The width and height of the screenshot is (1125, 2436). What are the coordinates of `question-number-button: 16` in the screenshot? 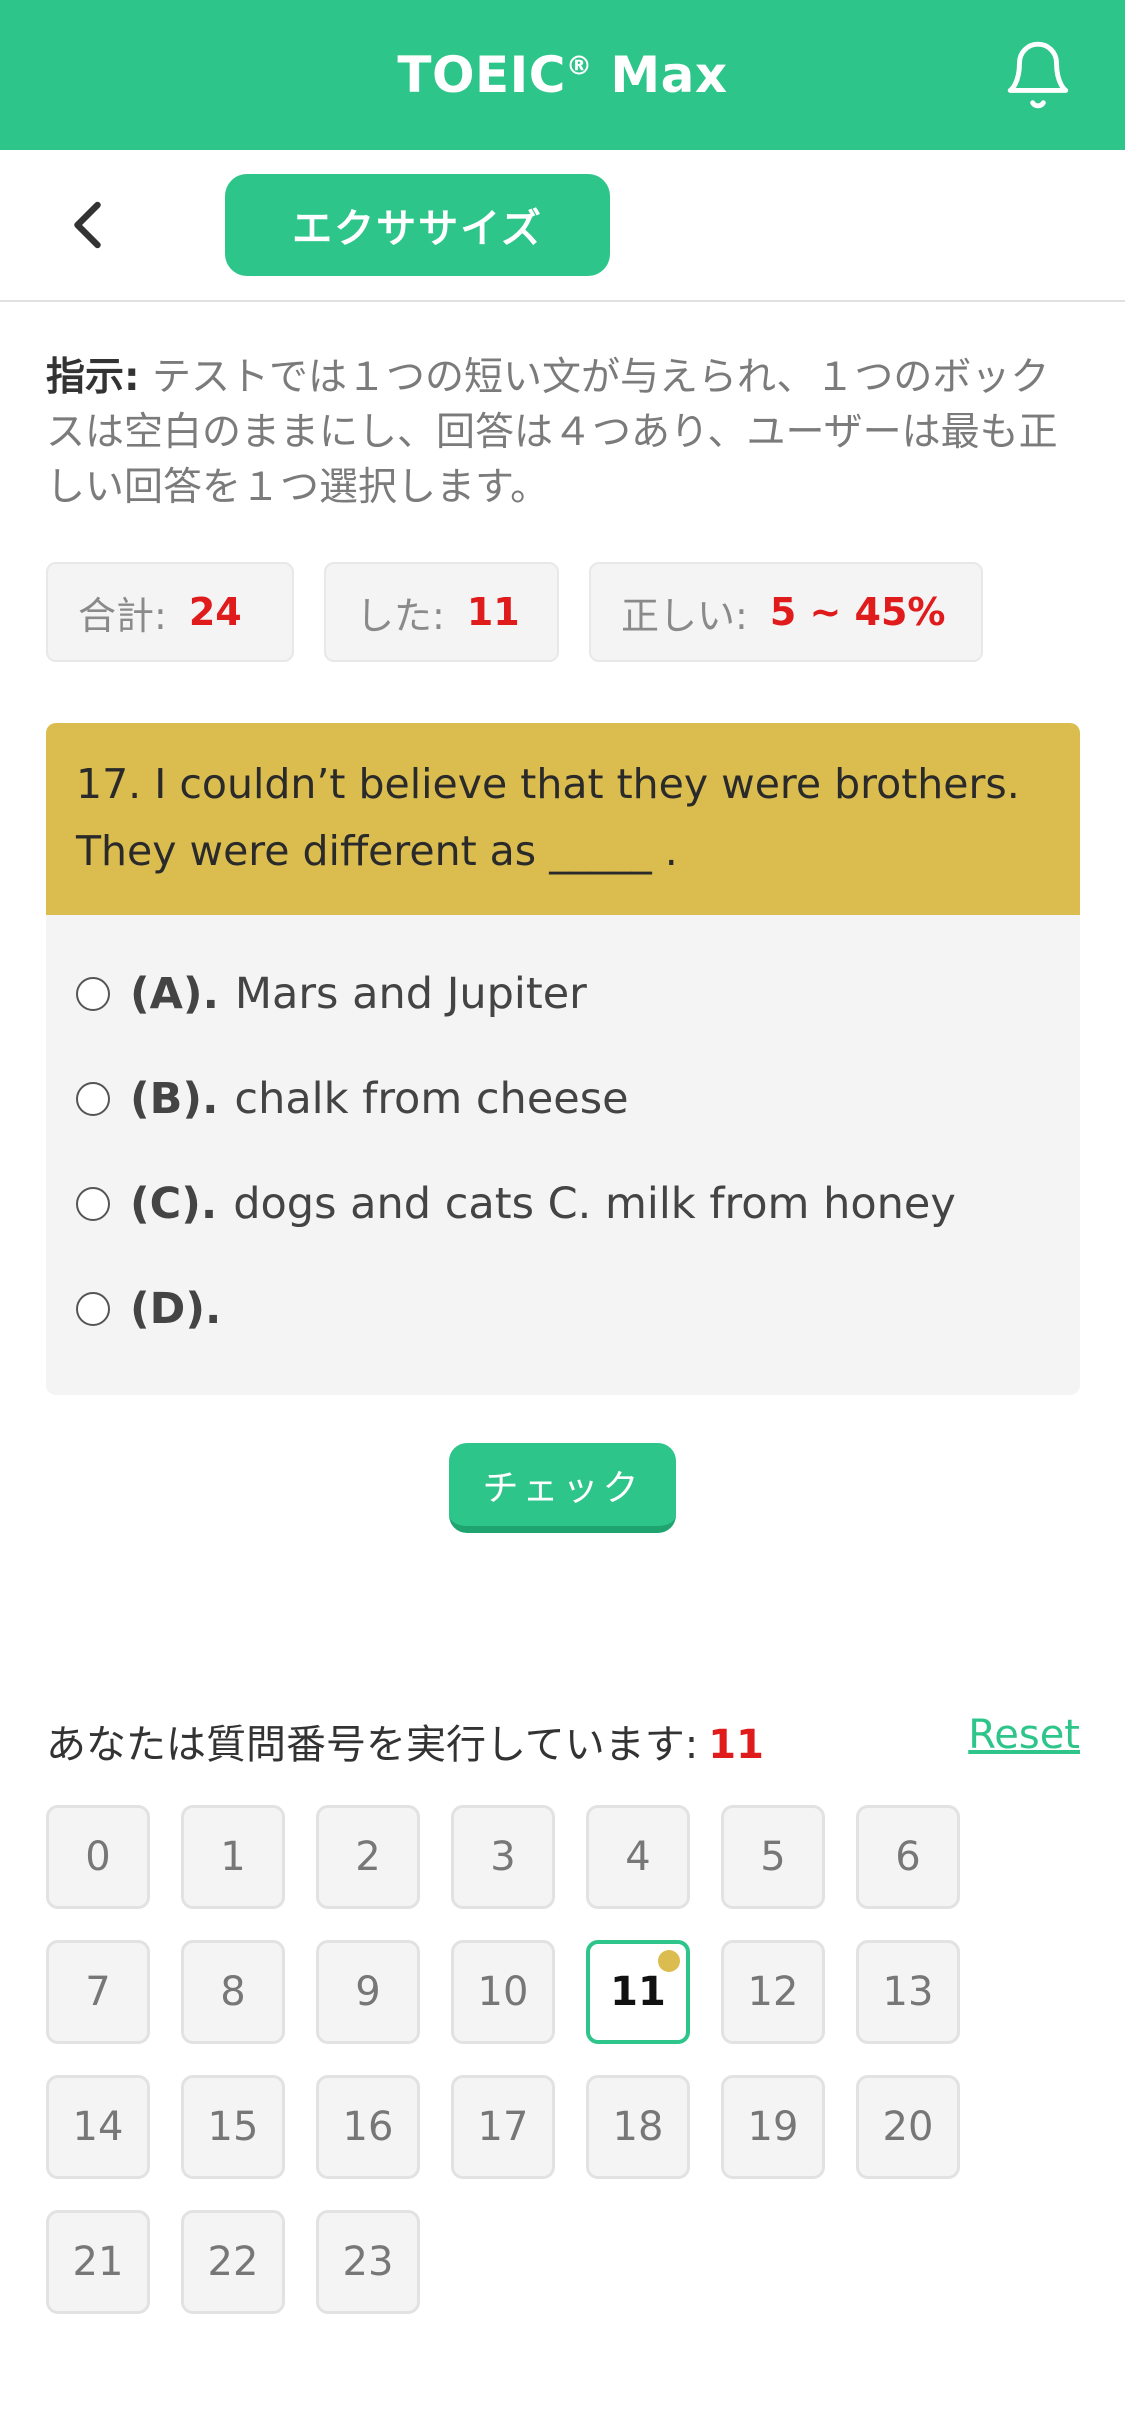 It's located at (368, 2127).